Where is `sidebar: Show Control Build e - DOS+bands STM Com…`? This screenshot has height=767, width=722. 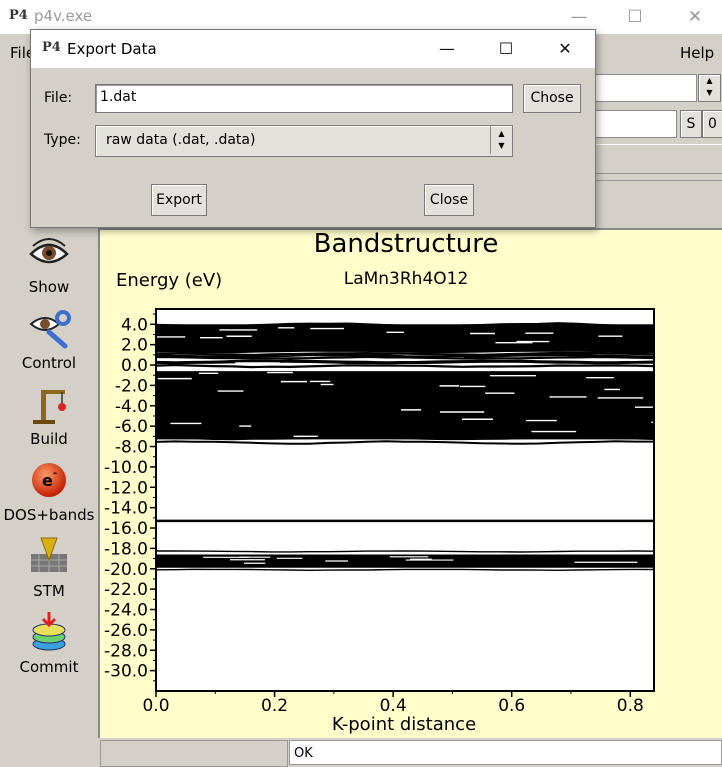
sidebar: Show Control Build e - DOS+bands STM Com… is located at coordinates (49, 495).